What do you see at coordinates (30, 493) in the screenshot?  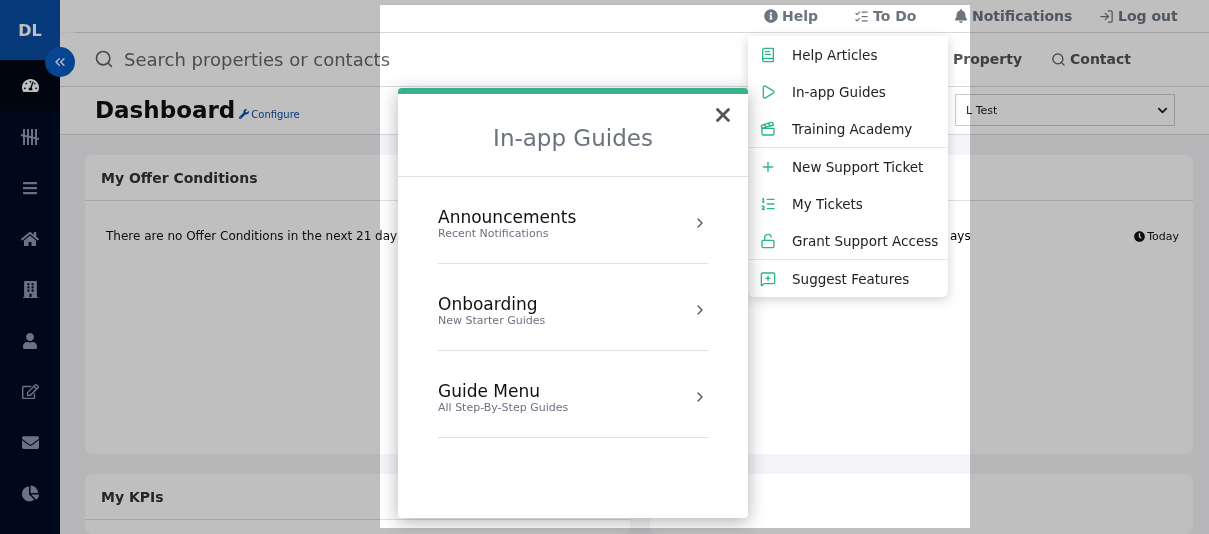 I see `pie-chart-icon` at bounding box center [30, 493].